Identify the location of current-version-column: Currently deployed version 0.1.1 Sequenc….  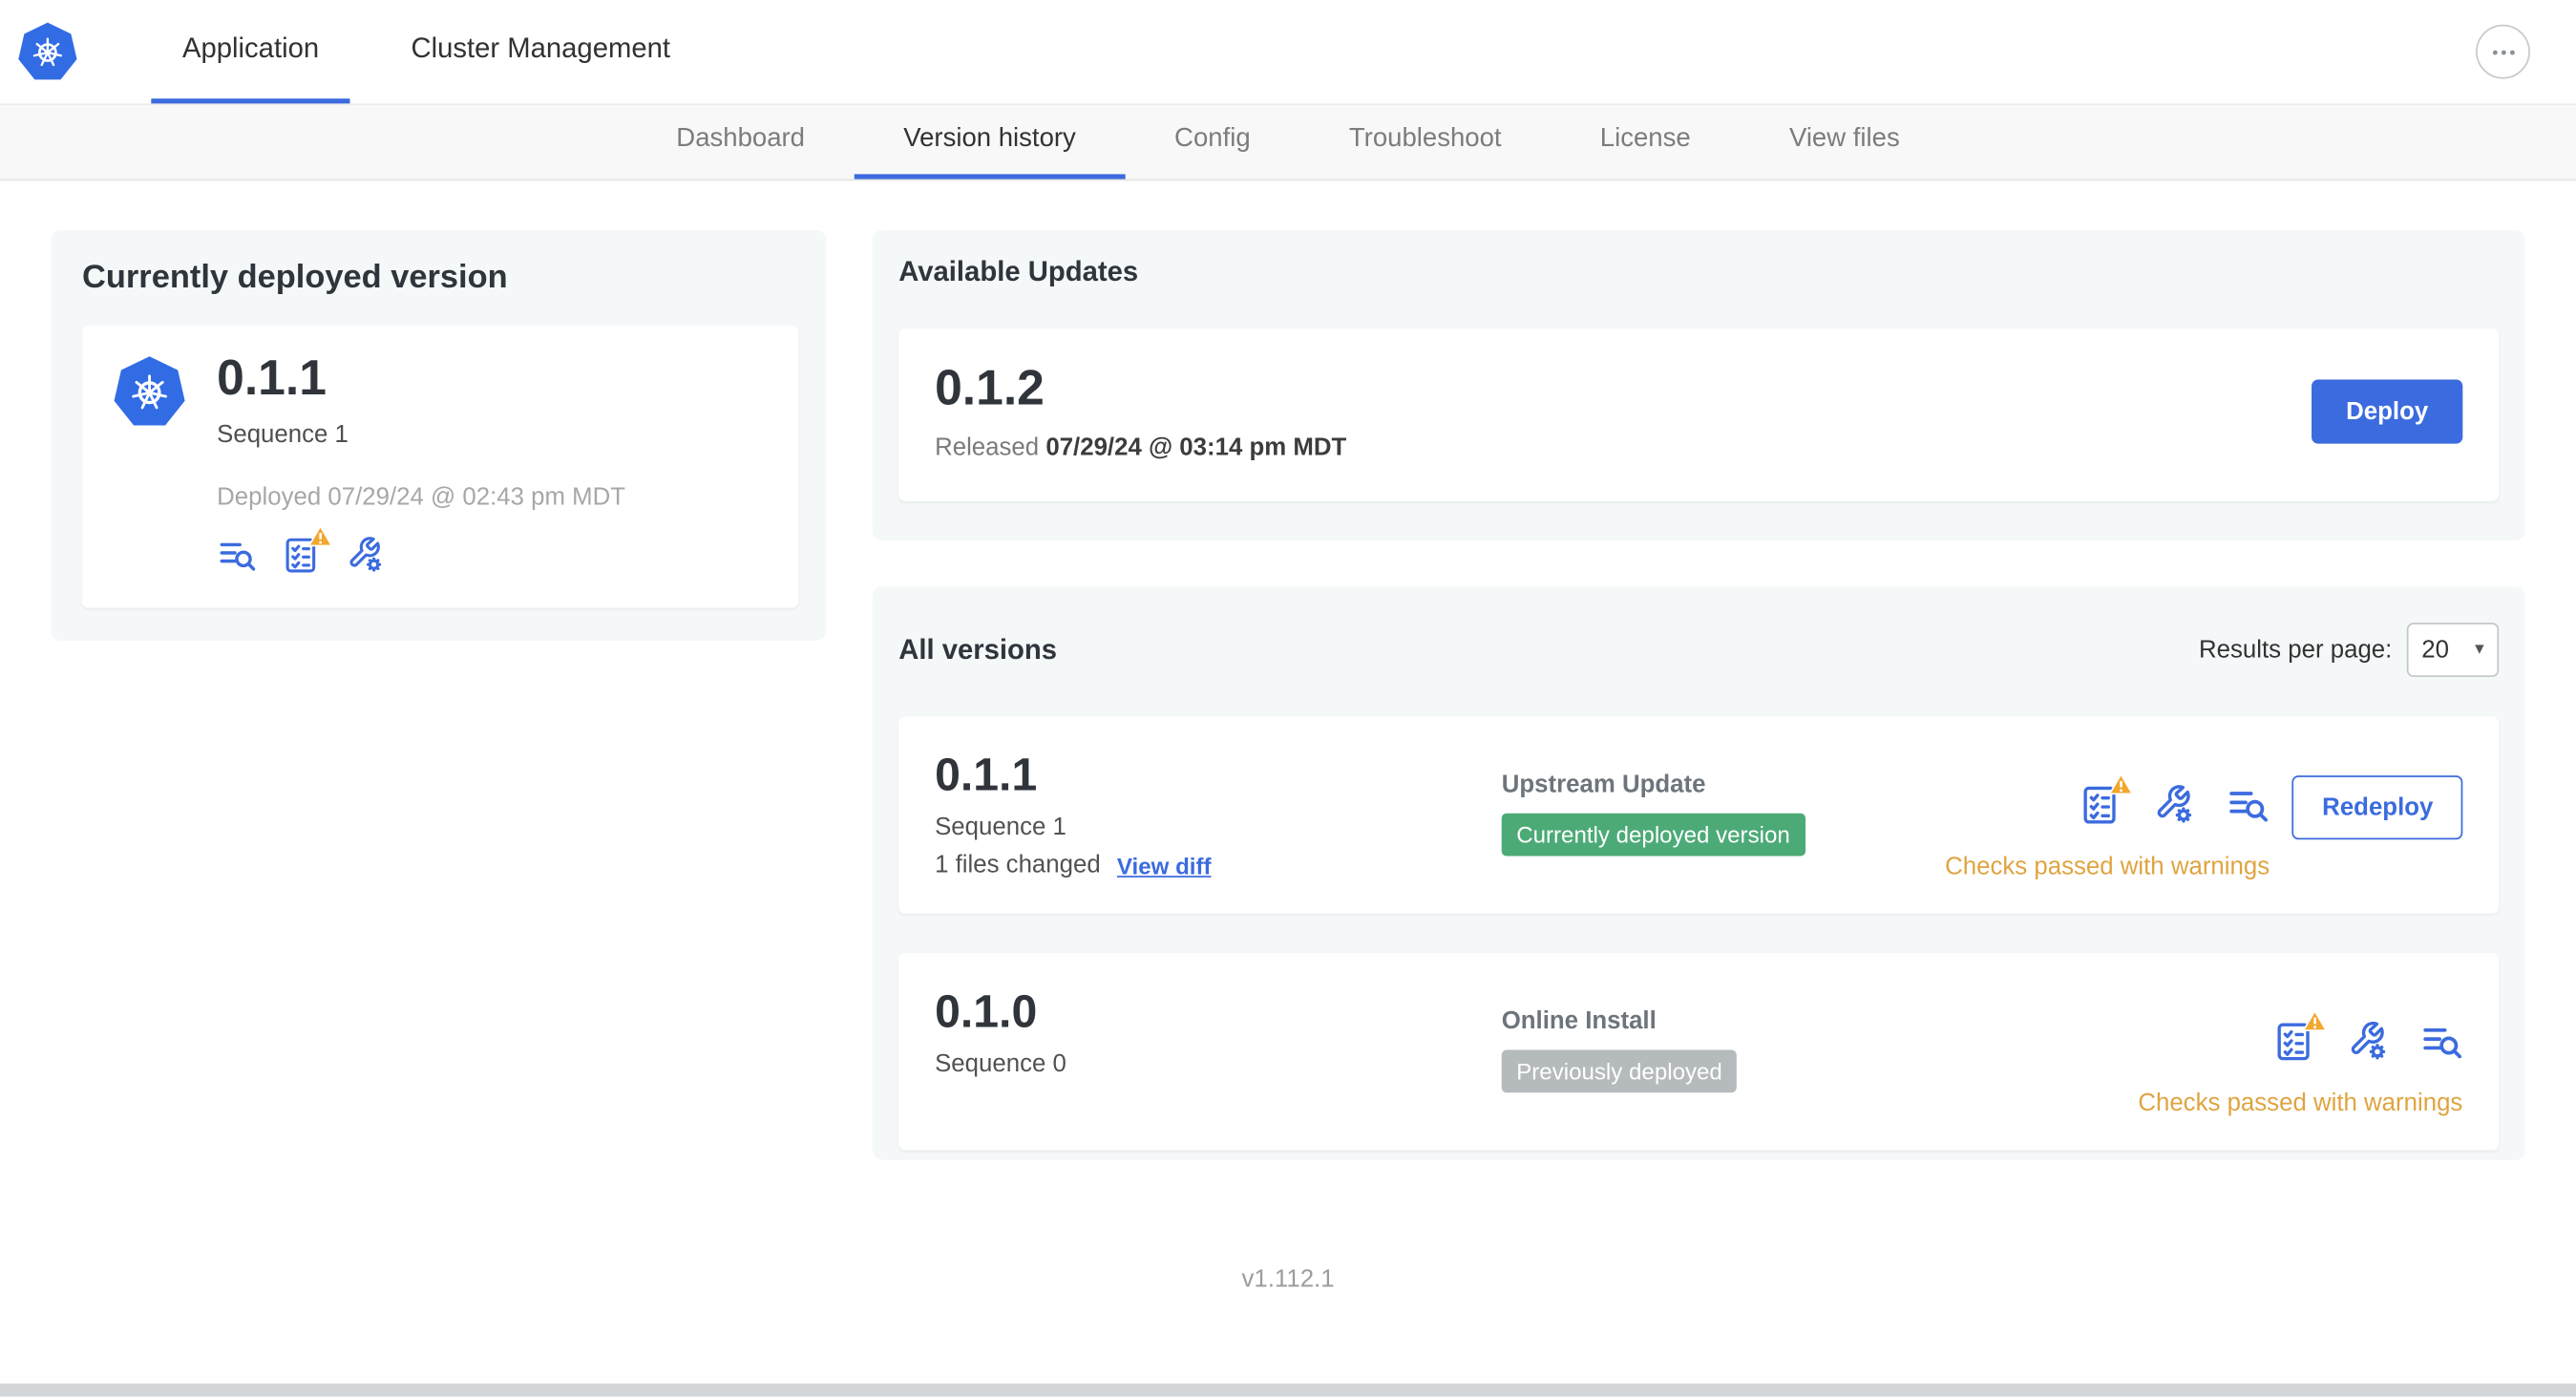
(439, 435).